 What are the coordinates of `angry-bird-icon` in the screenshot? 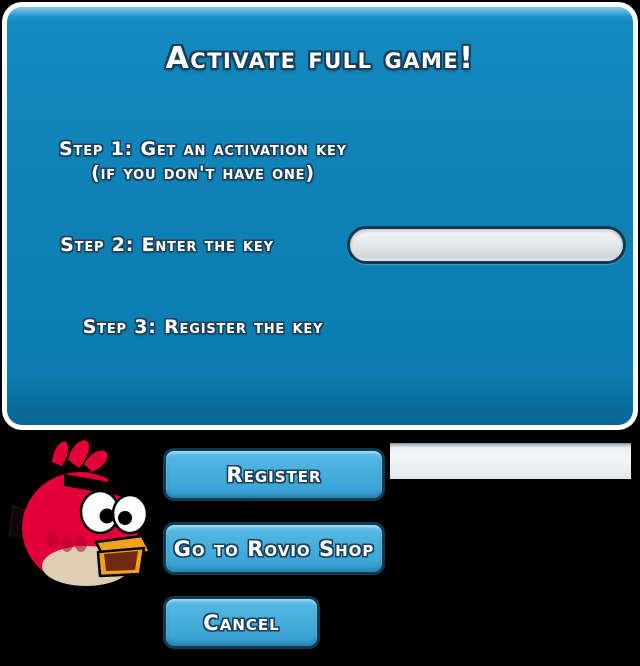 It's located at (84, 520).